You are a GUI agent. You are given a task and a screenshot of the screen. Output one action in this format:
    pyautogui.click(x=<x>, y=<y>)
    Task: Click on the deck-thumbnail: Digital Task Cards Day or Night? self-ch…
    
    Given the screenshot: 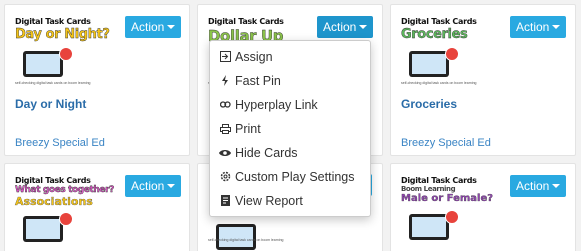 What is the action you would take?
    pyautogui.click(x=63, y=51)
    